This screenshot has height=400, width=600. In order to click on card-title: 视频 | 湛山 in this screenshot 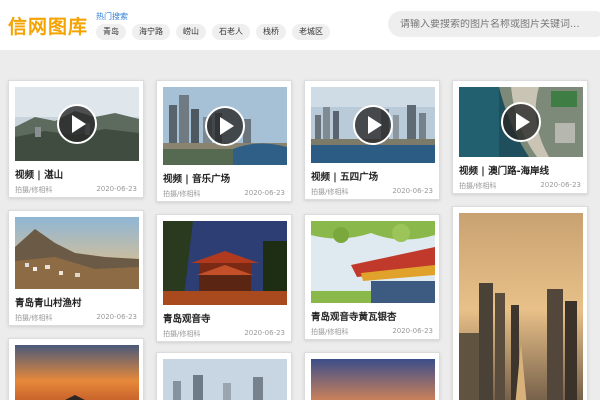, I will do `click(39, 175)`.